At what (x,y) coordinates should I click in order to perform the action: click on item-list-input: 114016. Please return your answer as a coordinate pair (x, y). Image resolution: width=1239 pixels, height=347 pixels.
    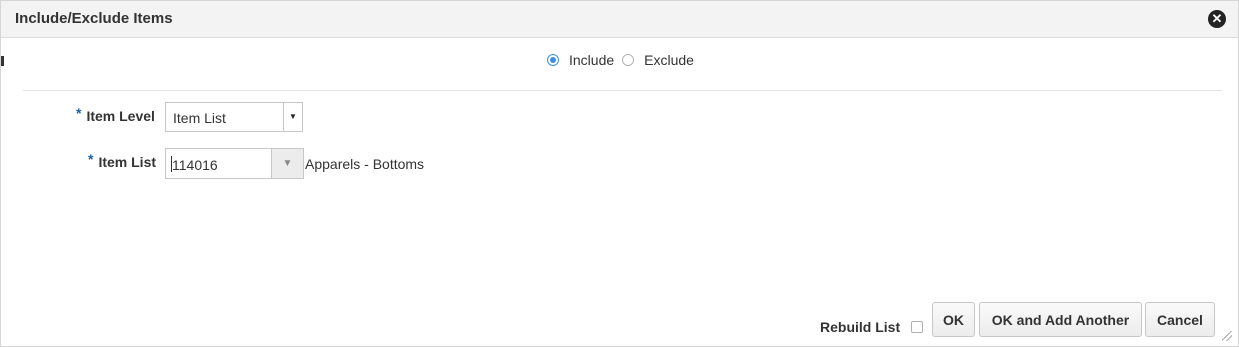
    Looking at the image, I should click on (218, 163).